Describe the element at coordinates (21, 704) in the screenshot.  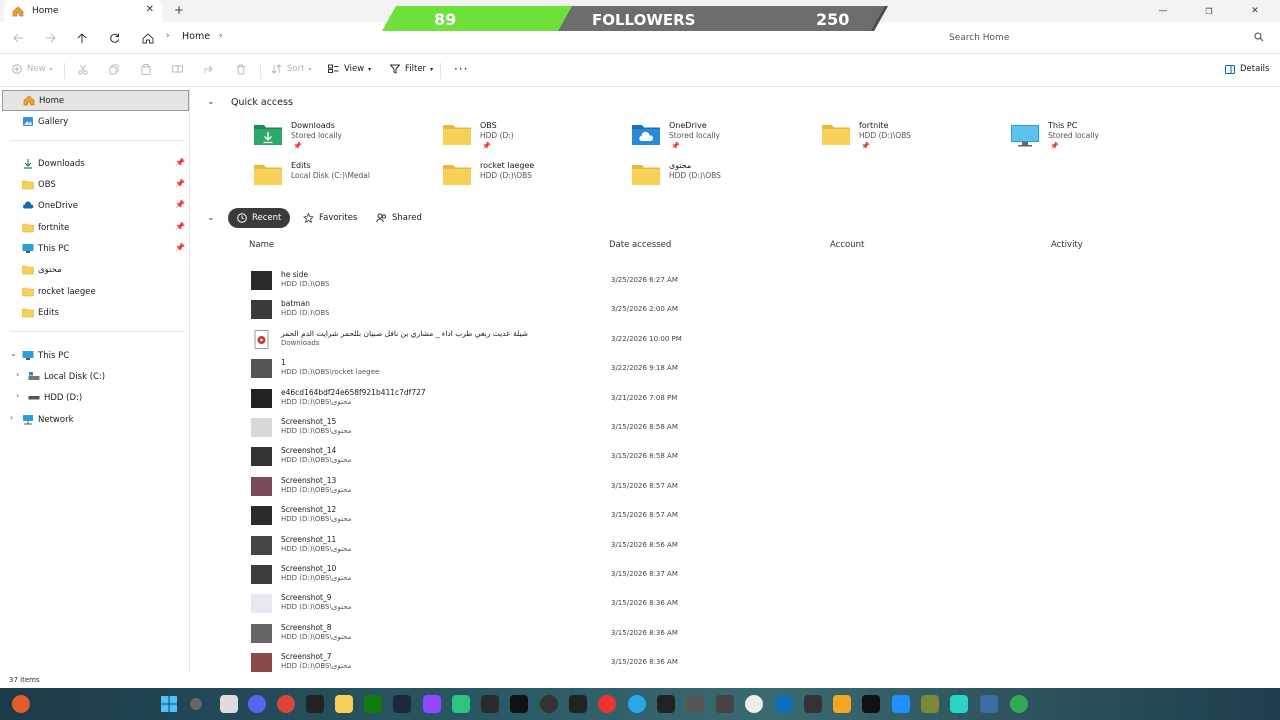
I see `weather-widget-icon` at that location.